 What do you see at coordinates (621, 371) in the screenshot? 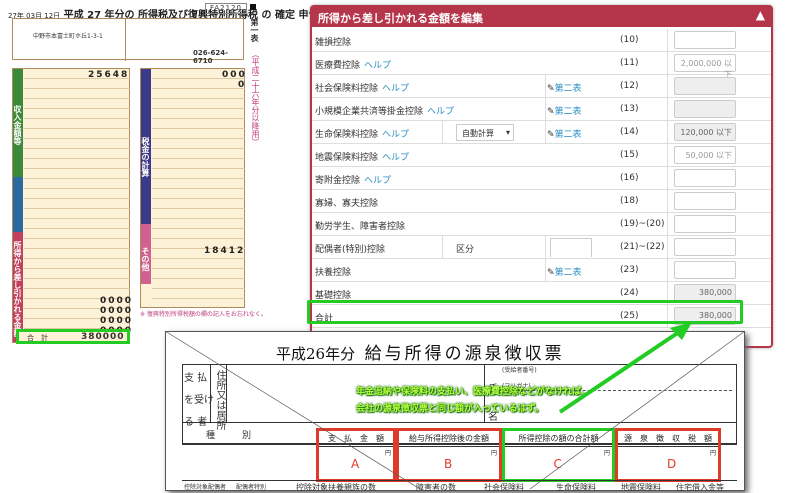
I see `arrow-line` at bounding box center [621, 371].